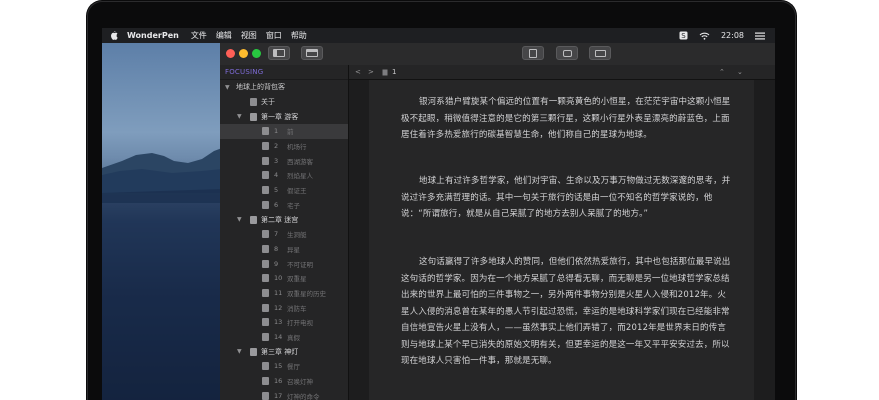 The image size is (879, 400). Describe the element at coordinates (199, 35) in the screenshot. I see `menu-file: 文件` at that location.